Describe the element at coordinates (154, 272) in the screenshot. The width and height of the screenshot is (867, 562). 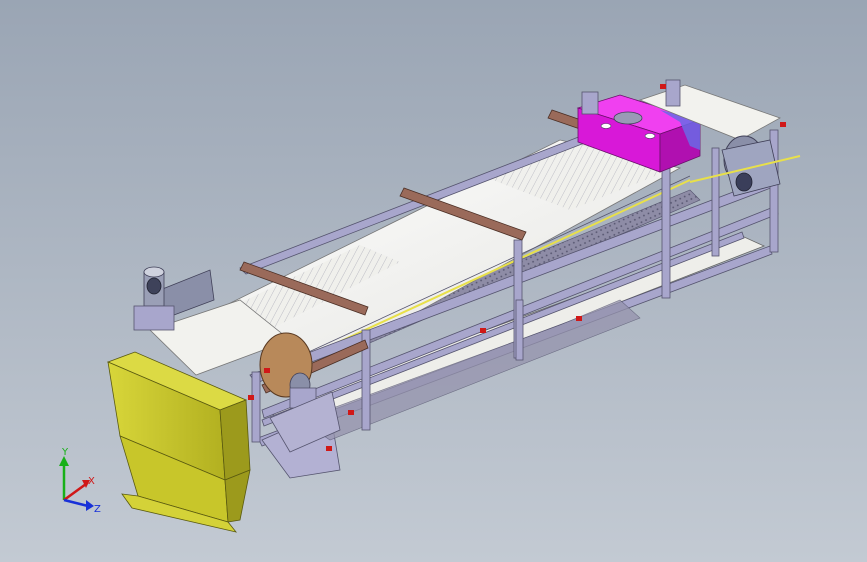
I see `motor-cap` at that location.